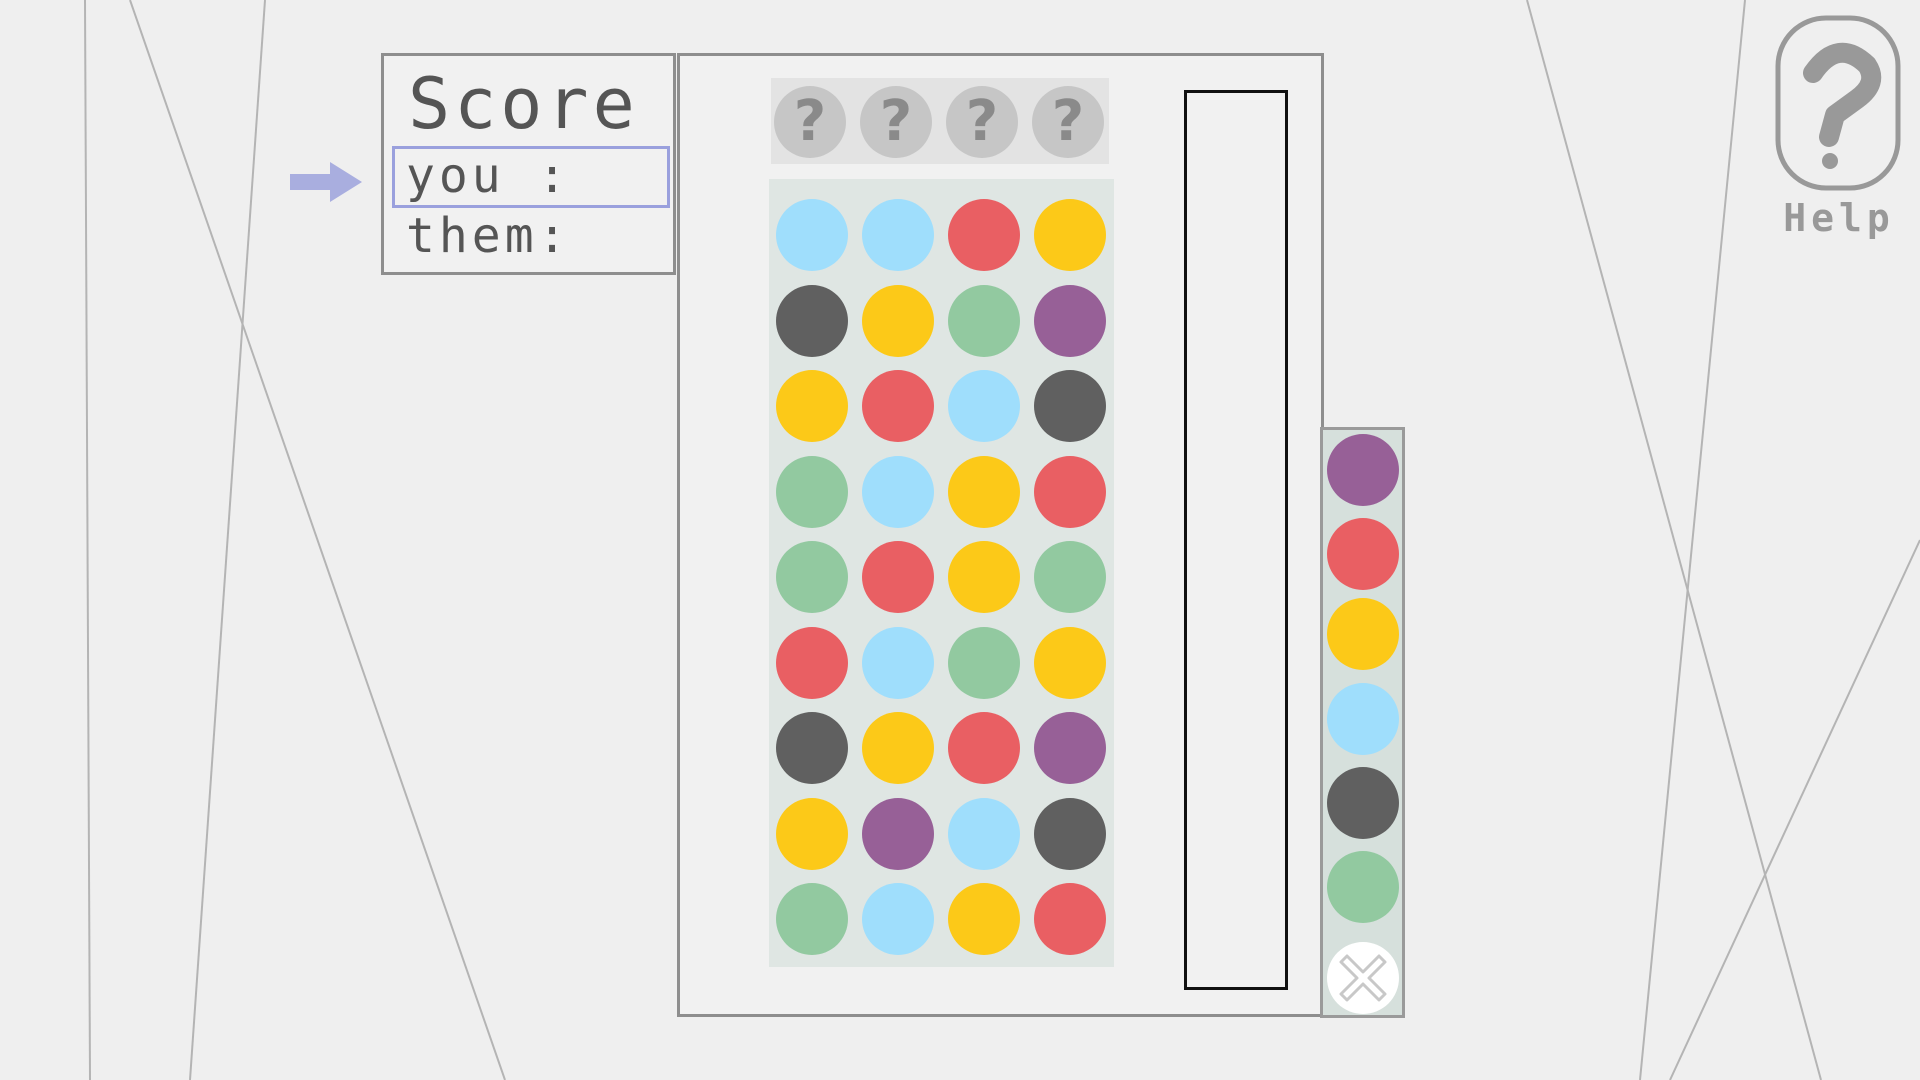 This screenshot has width=1920, height=1080. Describe the element at coordinates (488, 176) in the screenshot. I see `score-you: you :` at that location.